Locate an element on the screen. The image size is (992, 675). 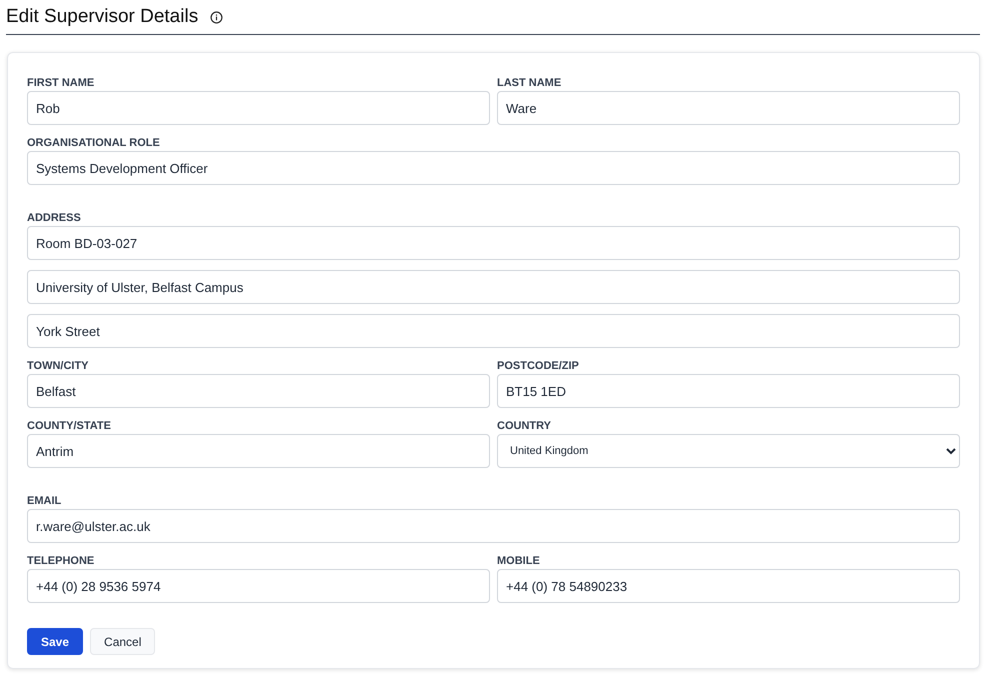
page-title: Edit Supervisor Details is located at coordinates (102, 17).